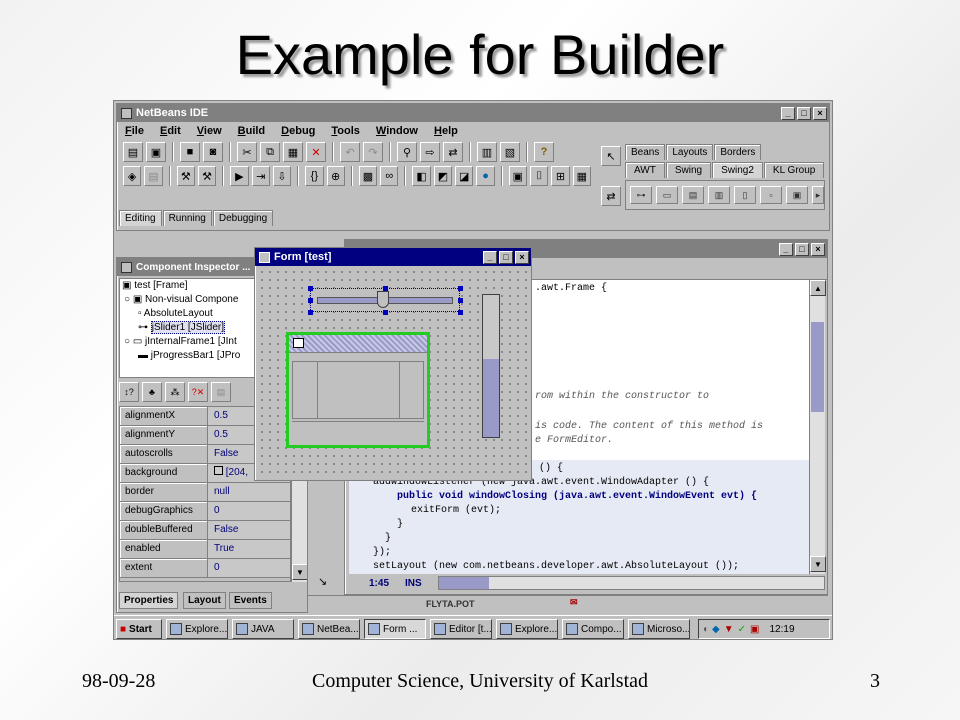 Image resolution: width=960 pixels, height=720 pixels. What do you see at coordinates (719, 195) in the screenshot?
I see `split-component-icon: ▥` at bounding box center [719, 195].